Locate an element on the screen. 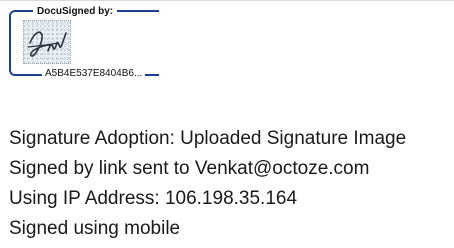 This screenshot has width=454, height=248. signed-by-link-line: Signed by link sent to Venkat@octoze.com is located at coordinates (189, 168).